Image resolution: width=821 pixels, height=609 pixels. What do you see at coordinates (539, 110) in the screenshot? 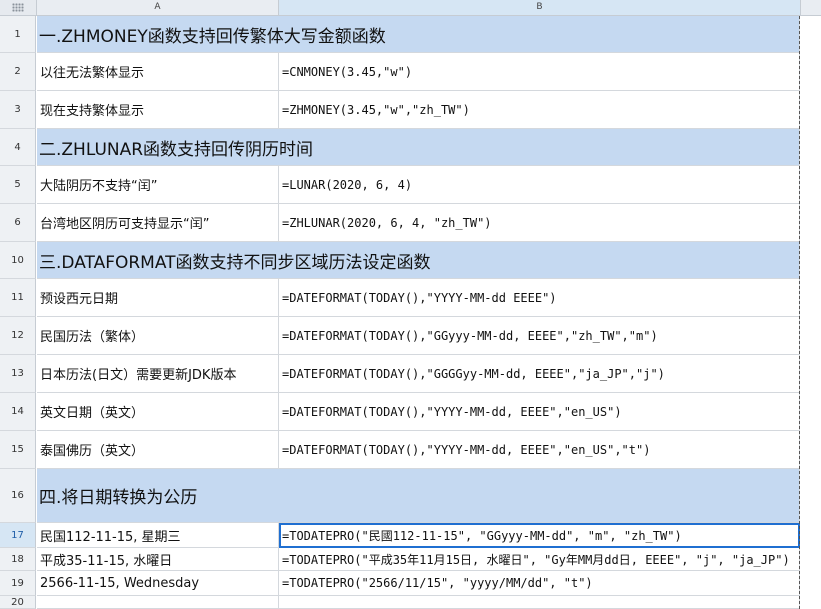
I see `cell-b: =ZHMONEY(3.45,"w","zh_TW")` at bounding box center [539, 110].